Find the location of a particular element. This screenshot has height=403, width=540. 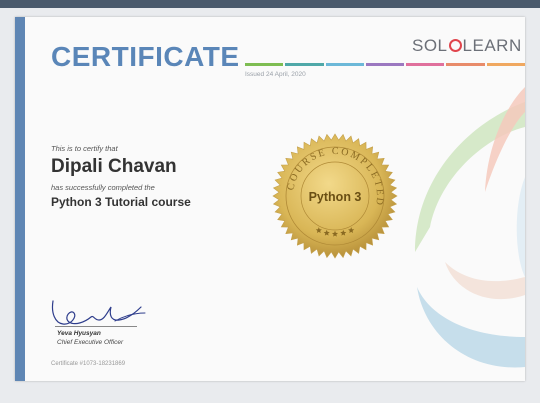

course-completed-seal: COURSE COMPLETED Python 3 is located at coordinates (335, 196).